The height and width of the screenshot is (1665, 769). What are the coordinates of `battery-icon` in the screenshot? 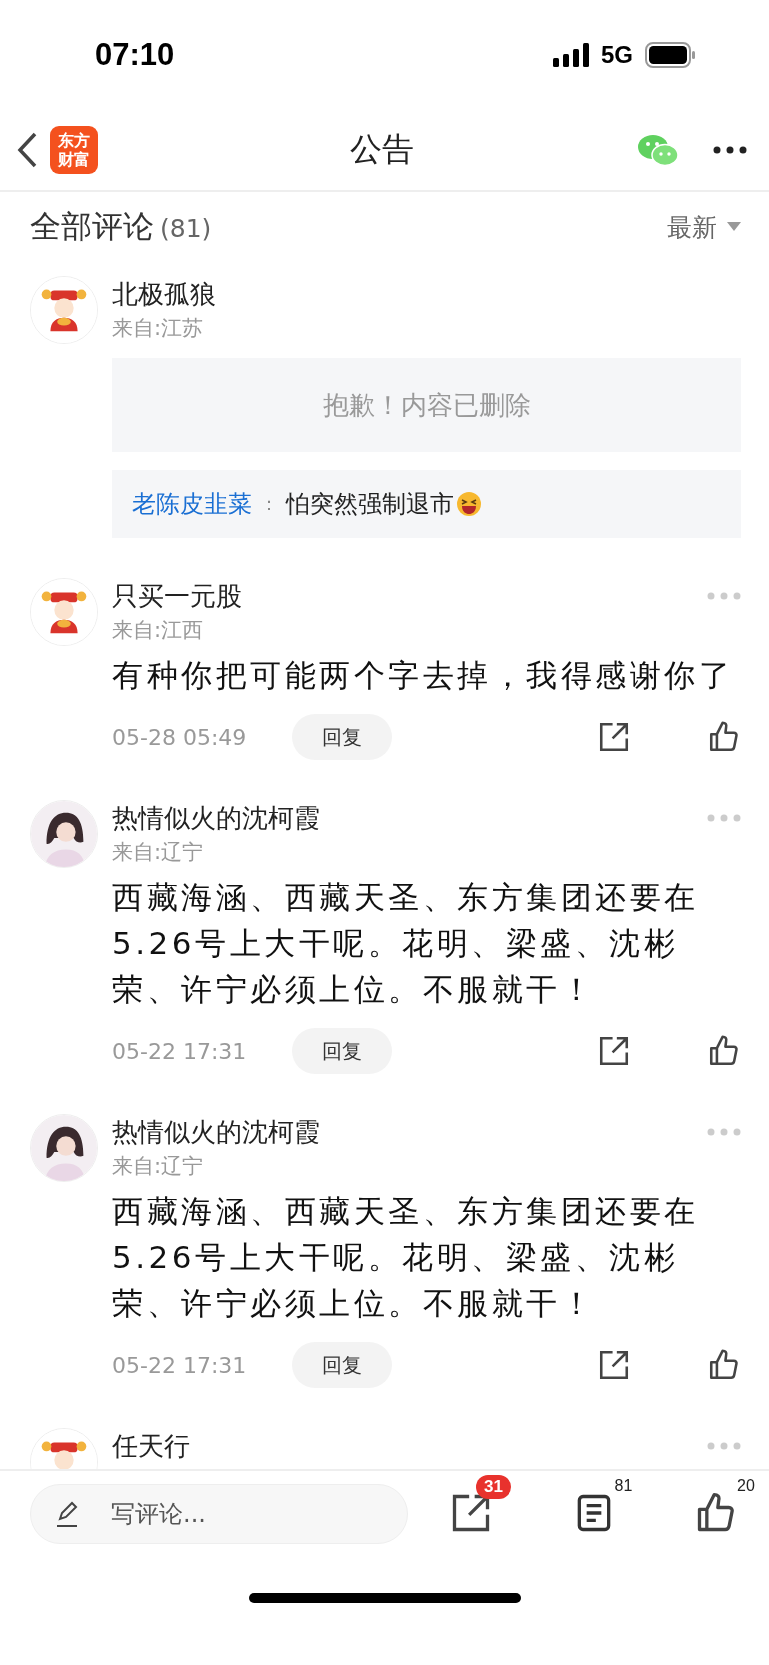 It's located at (671, 55).